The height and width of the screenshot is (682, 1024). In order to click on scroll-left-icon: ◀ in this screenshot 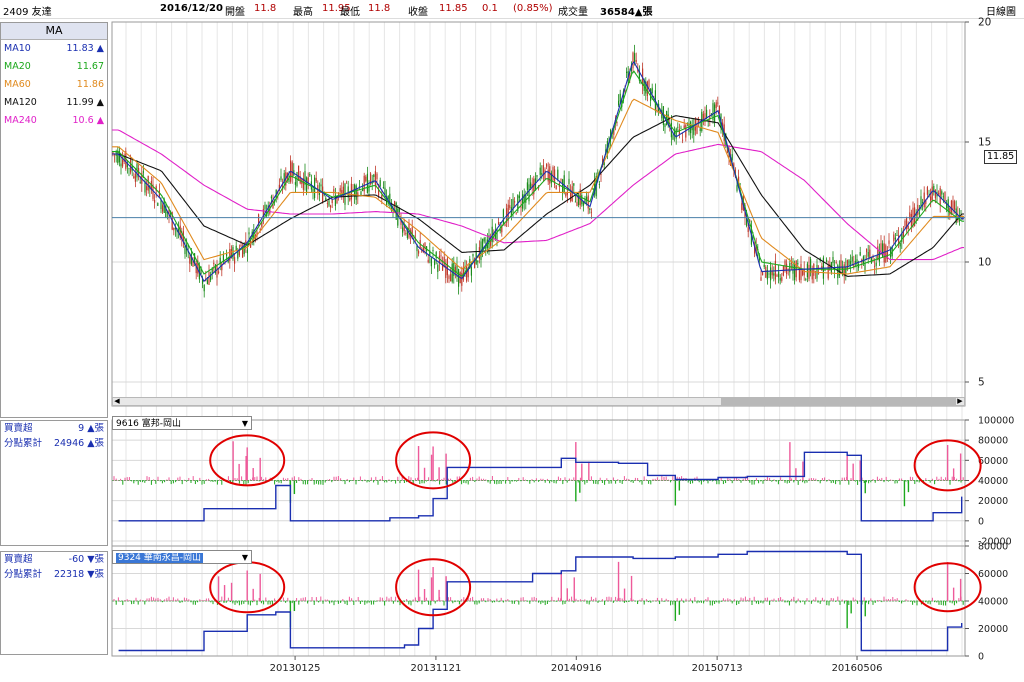, I will do `click(117, 401)`.